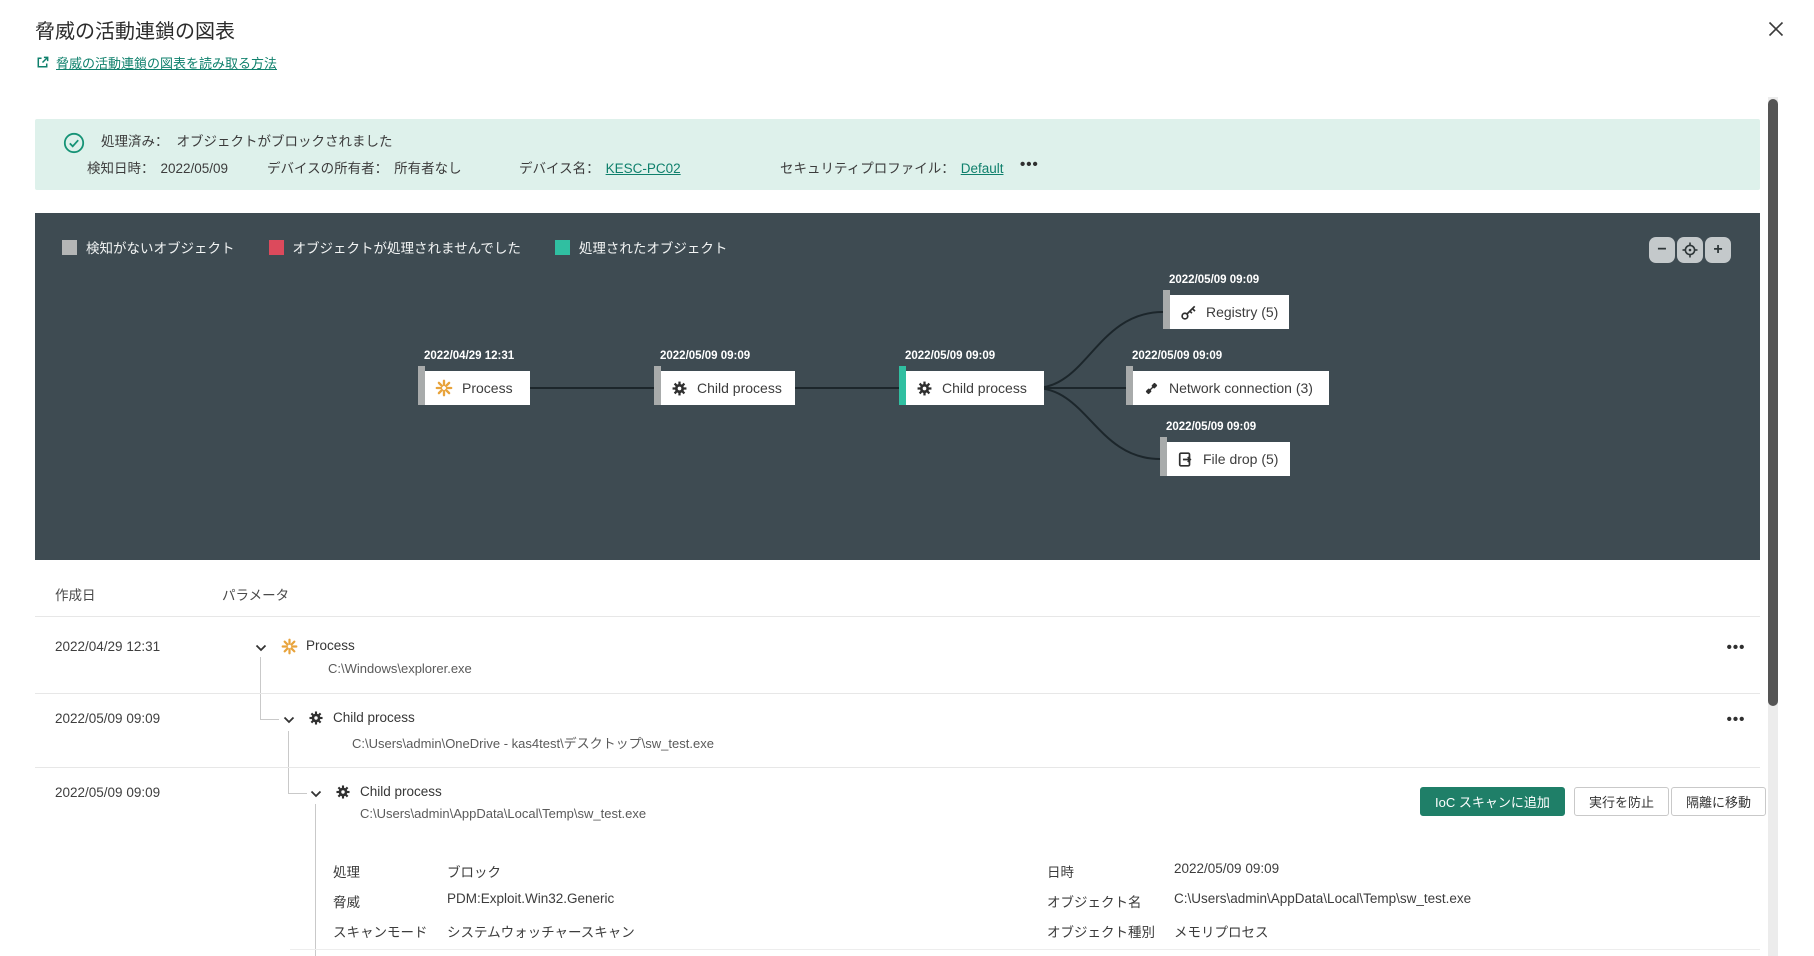  I want to click on help-link: 脅威の活動連鎖の図表を読み取る方法, so click(156, 62).